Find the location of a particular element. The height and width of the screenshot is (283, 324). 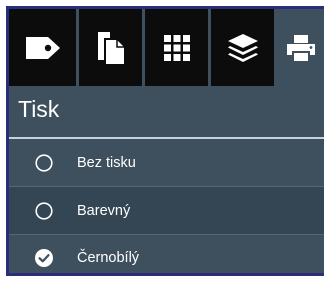

copy-pages-icon is located at coordinates (111, 48).